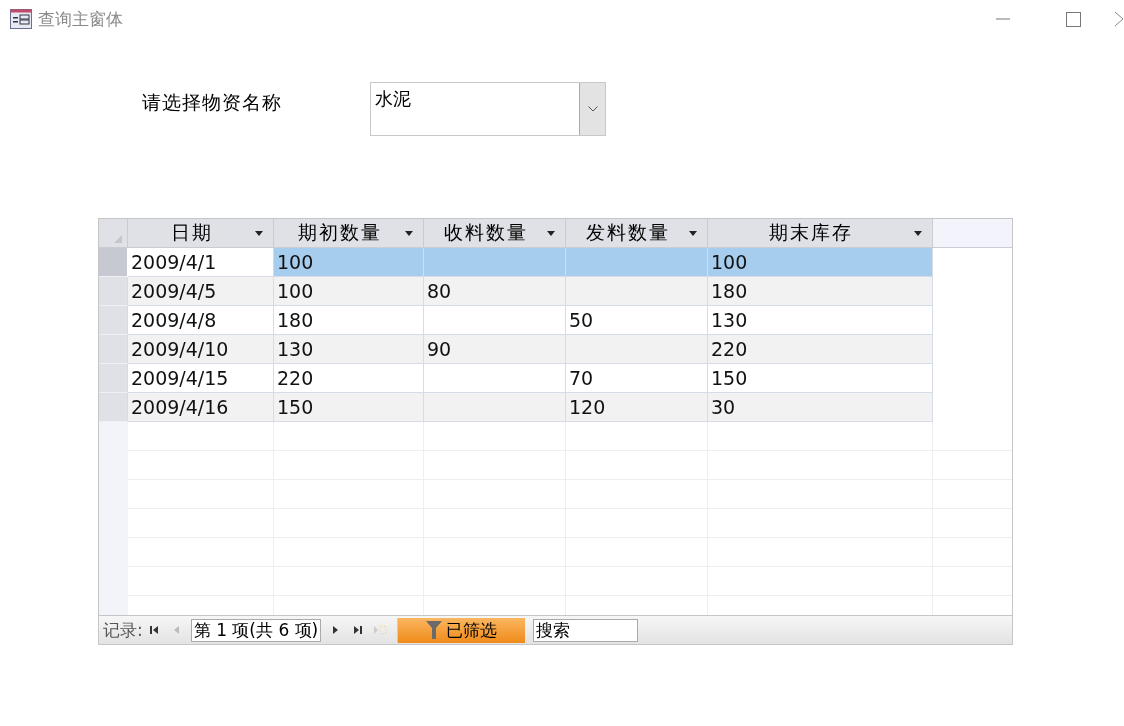  I want to click on first-record-icon, so click(153, 630).